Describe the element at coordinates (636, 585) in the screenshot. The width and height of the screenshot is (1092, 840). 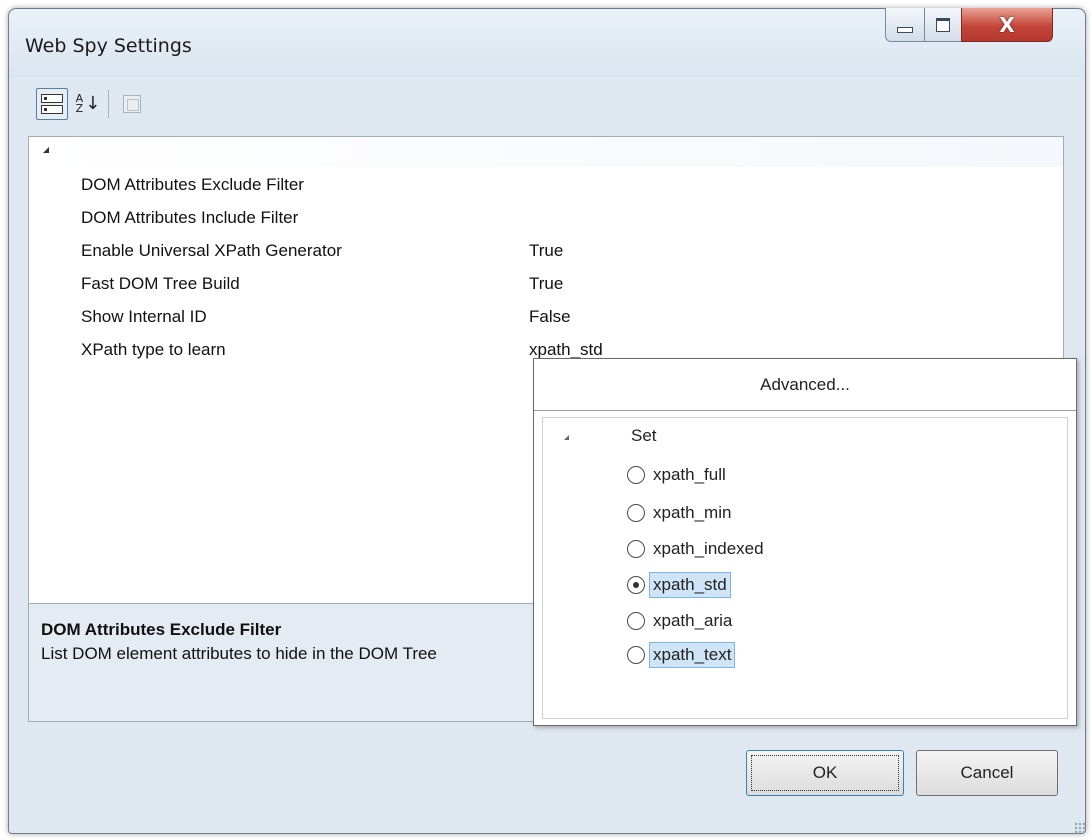
I see `radio-button-selected` at that location.